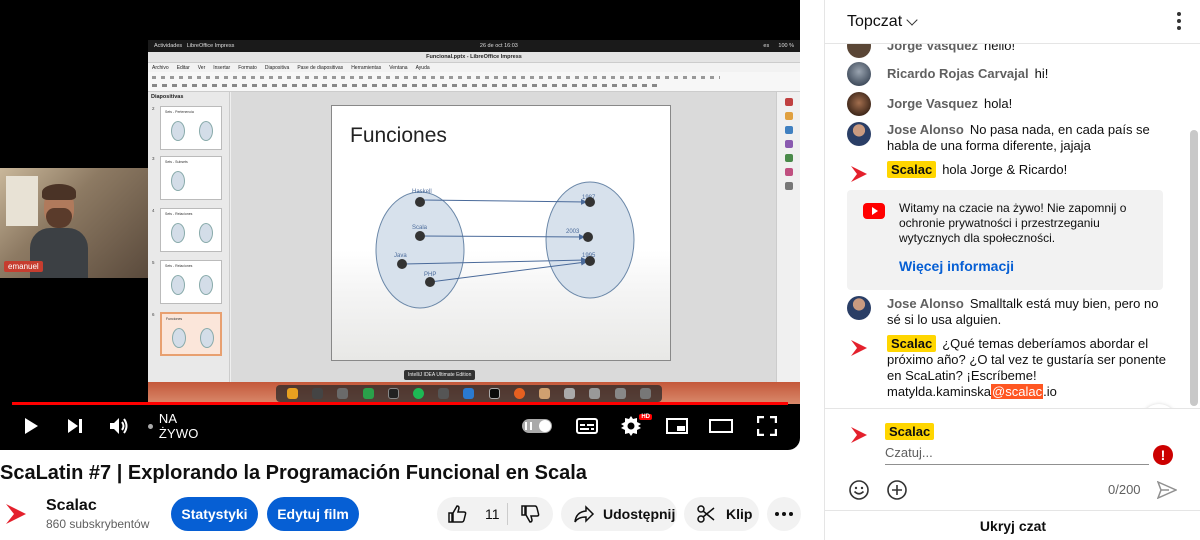  I want to click on settings-button: HD, so click(634, 426).